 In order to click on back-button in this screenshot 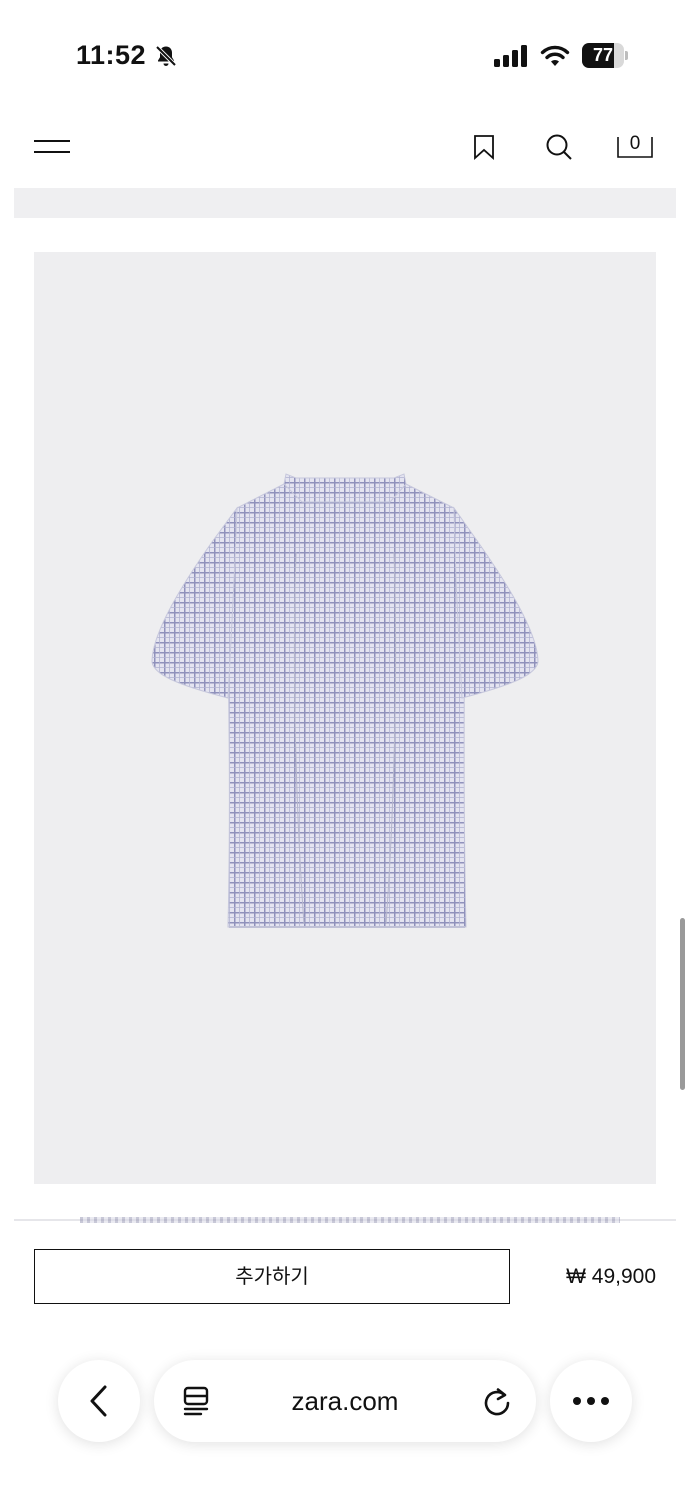, I will do `click(99, 1401)`.